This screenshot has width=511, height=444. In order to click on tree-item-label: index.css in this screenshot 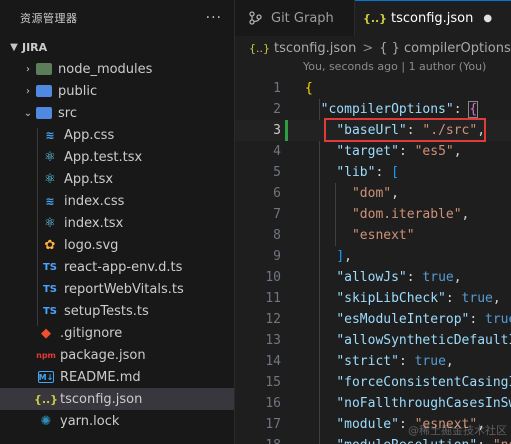, I will do `click(94, 201)`.